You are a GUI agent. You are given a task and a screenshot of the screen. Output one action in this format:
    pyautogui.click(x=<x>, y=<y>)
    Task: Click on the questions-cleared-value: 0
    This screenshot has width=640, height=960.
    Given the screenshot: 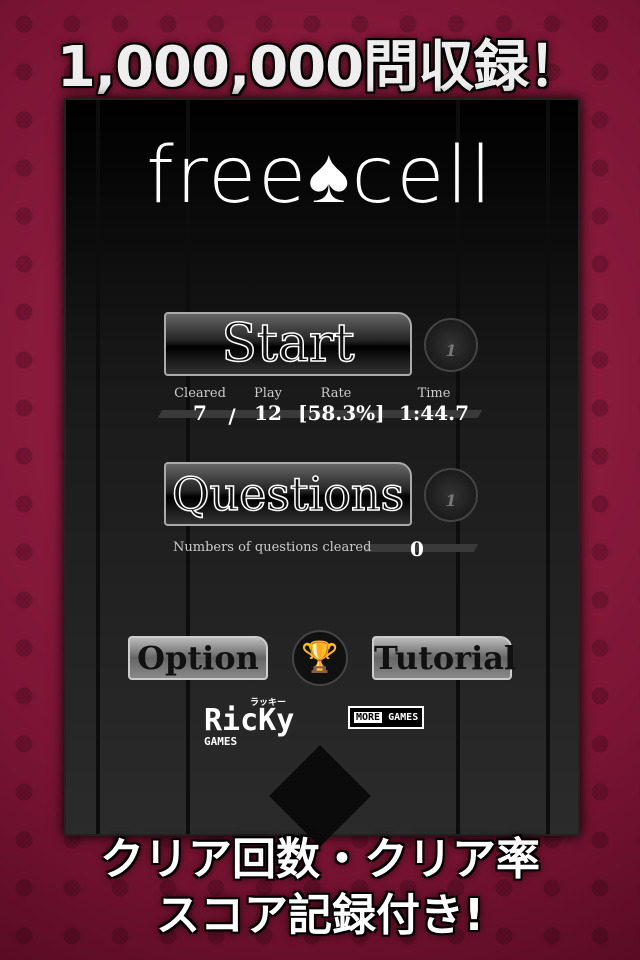 What is the action you would take?
    pyautogui.click(x=417, y=549)
    